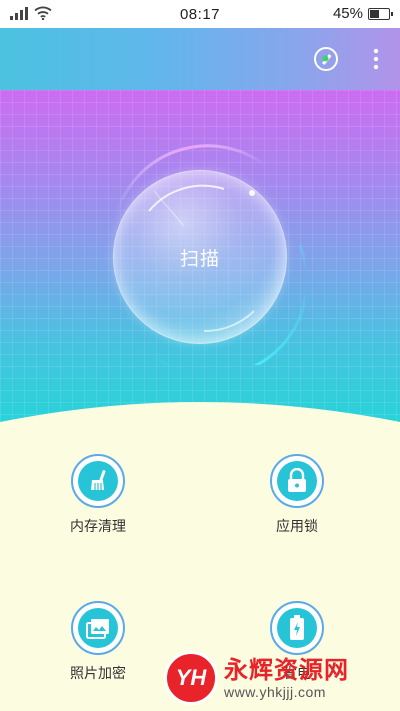  Describe the element at coordinates (374, 13) in the screenshot. I see `battery-fill` at that location.